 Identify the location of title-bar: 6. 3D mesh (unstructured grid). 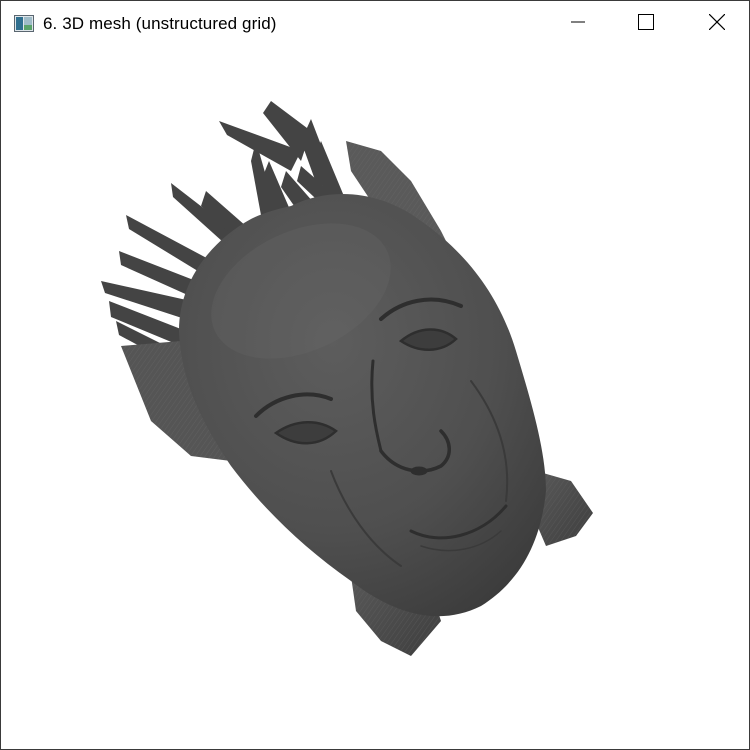
(375, 24).